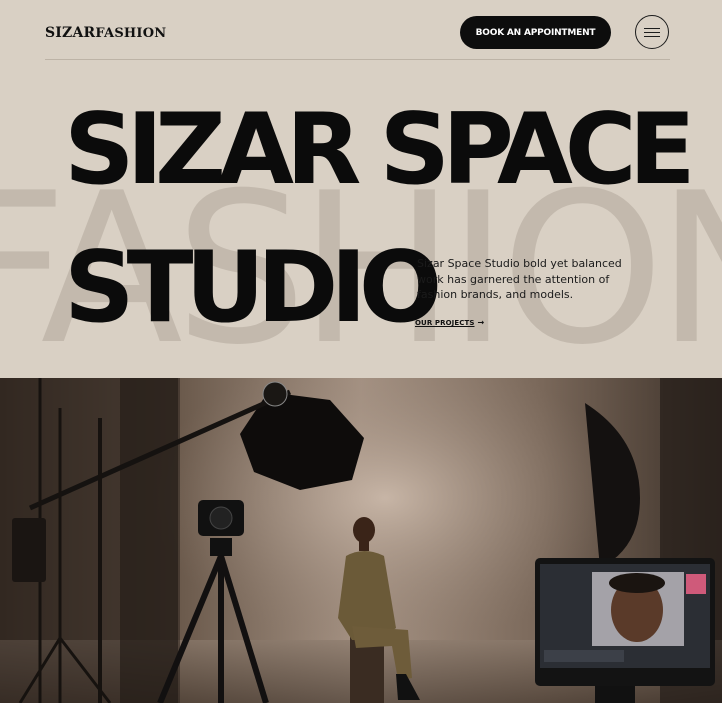  I want to click on header-divider, so click(357, 59).